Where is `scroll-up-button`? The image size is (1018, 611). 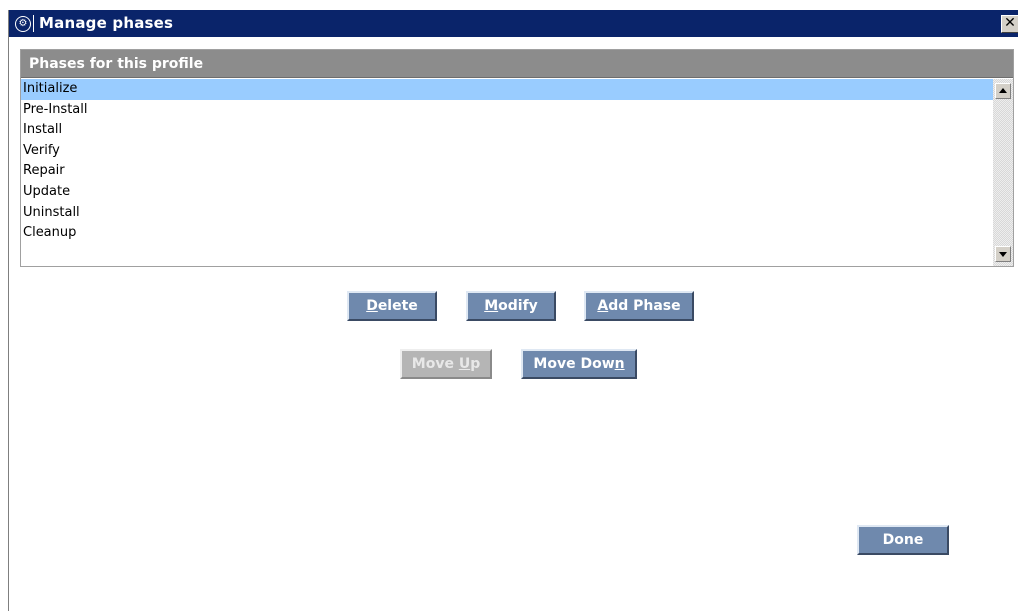
scroll-up-button is located at coordinates (1003, 91).